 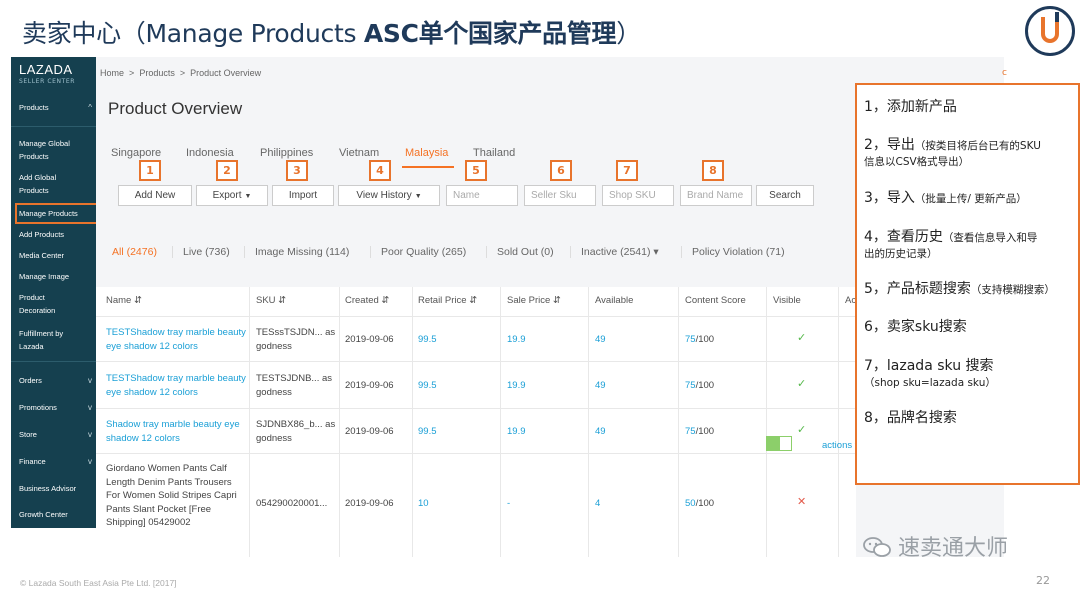 I want to click on annotation-4-note: 出的历史记录）, so click(x=901, y=254).